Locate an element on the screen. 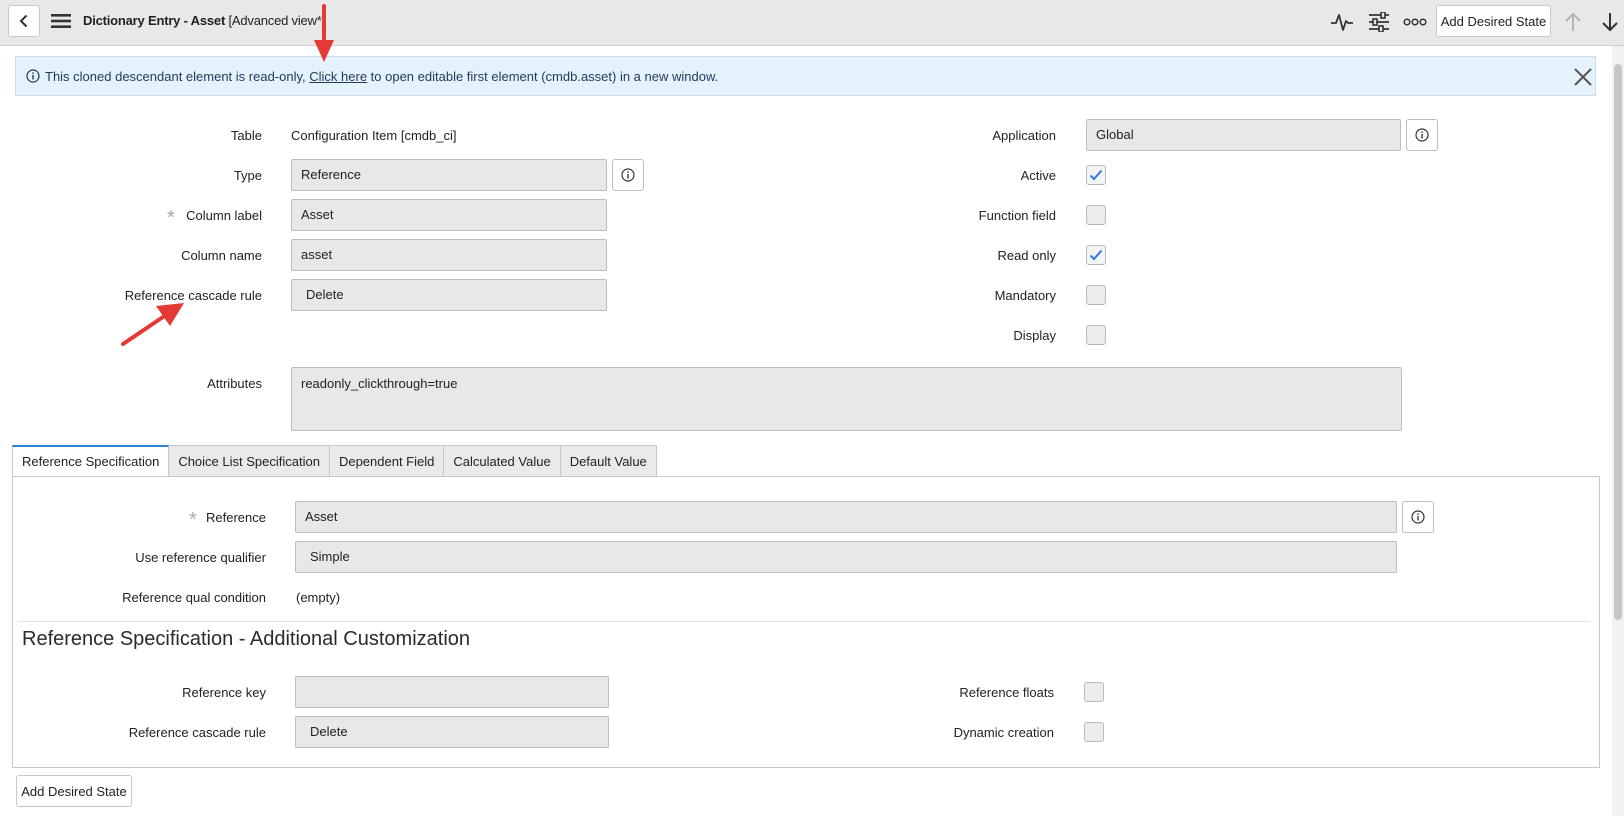 The height and width of the screenshot is (816, 1624). previous-record-button is located at coordinates (1573, 22).